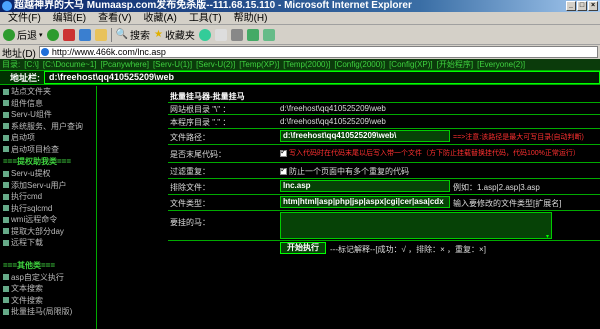 The height and width of the screenshot is (329, 600). I want to click on exclude-input: lnc.asp, so click(365, 186).